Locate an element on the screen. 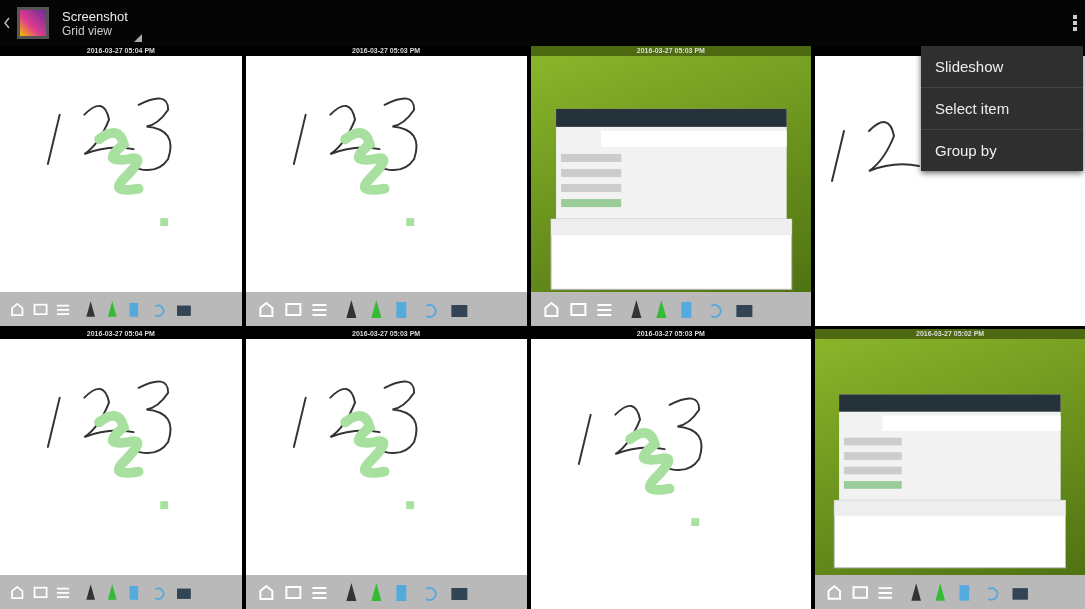 The height and width of the screenshot is (609, 1085). gallery-app-icon is located at coordinates (33, 23).